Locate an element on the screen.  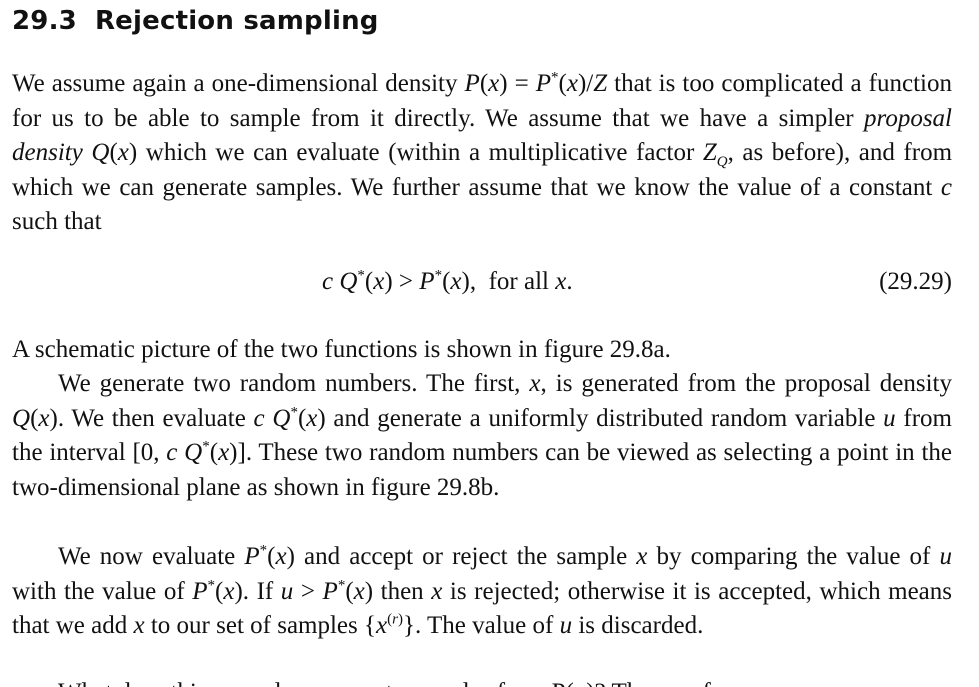
section-number: 29.3 is located at coordinates (44, 21).